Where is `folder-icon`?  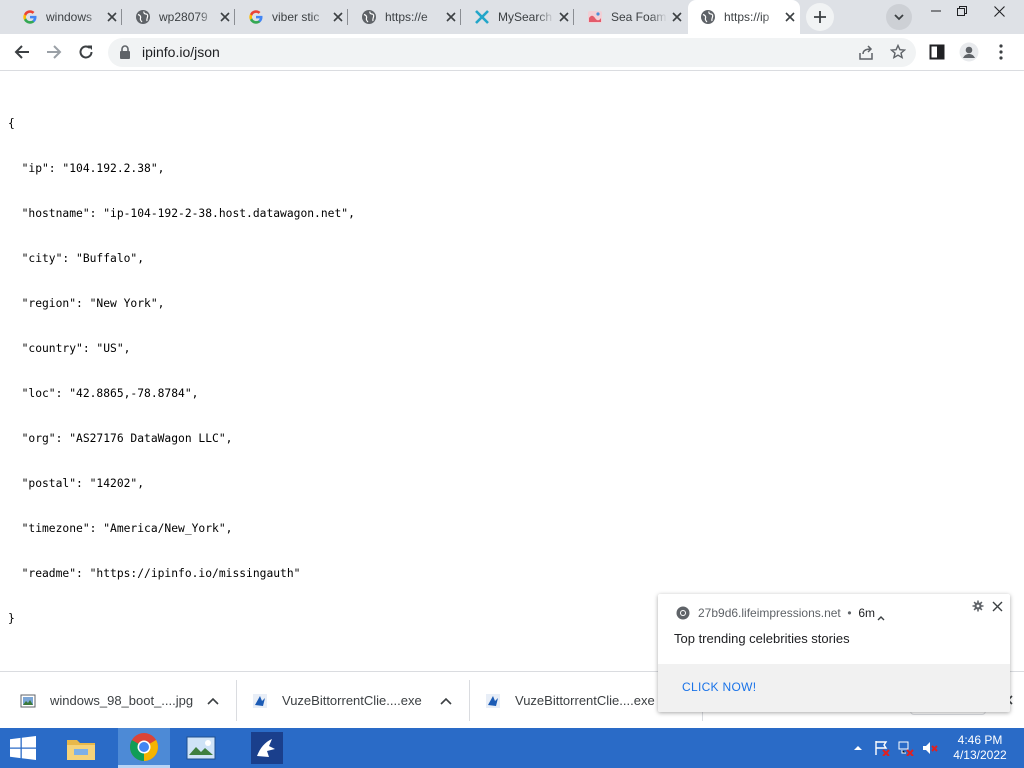
folder-icon is located at coordinates (81, 750).